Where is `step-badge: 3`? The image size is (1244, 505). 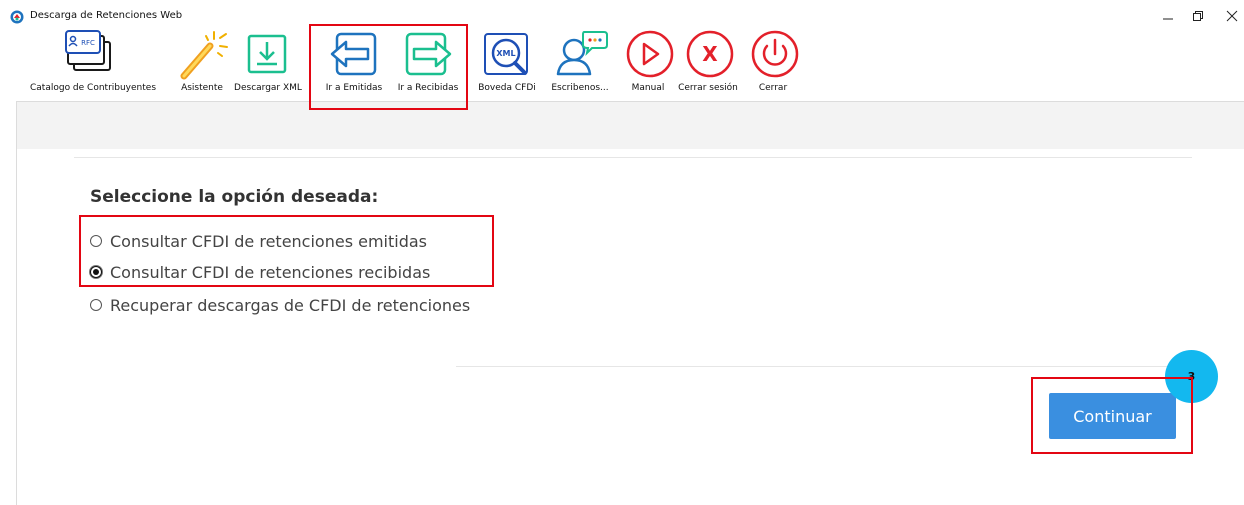 step-badge: 3 is located at coordinates (1191, 376).